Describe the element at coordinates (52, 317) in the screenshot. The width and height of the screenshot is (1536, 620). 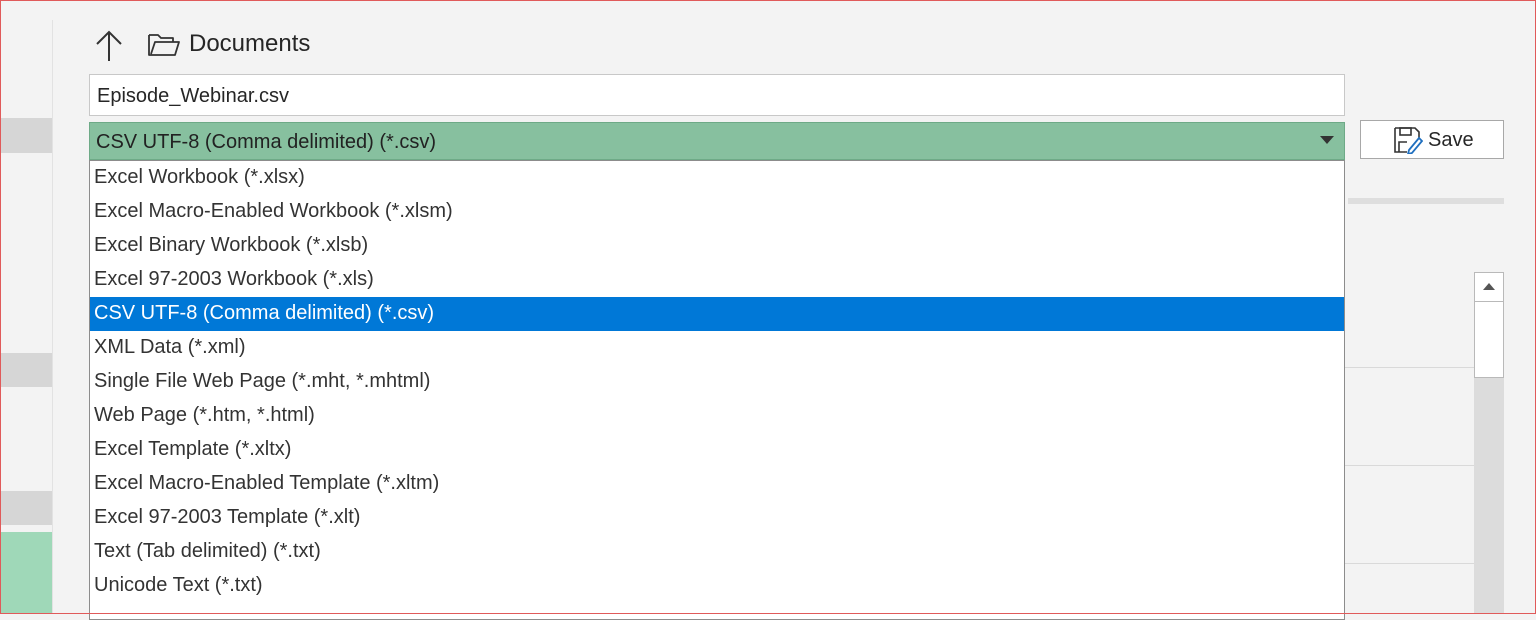
I see `nav-divider` at that location.